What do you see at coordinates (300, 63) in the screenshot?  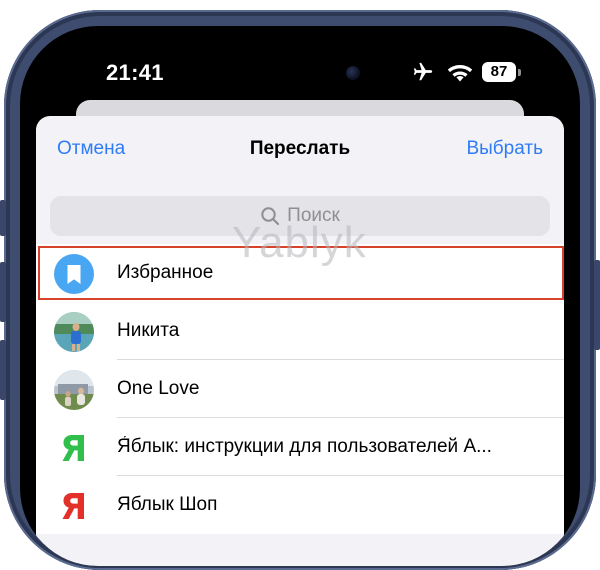 I see `status-bar: 21:41 87` at bounding box center [300, 63].